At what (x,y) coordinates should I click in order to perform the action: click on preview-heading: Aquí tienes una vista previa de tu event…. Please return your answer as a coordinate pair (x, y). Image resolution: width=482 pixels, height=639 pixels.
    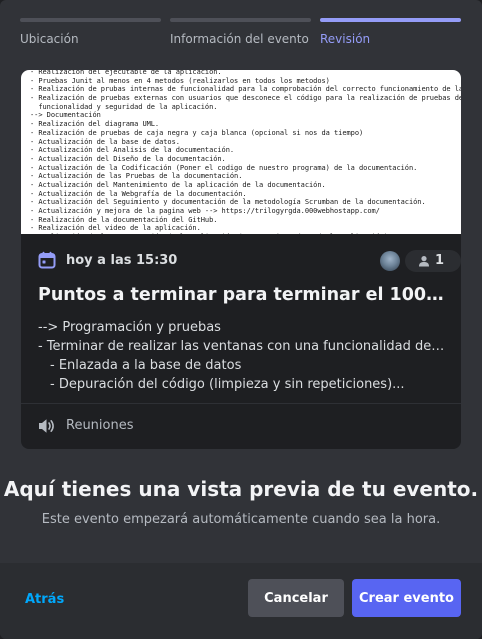
    Looking at the image, I should click on (241, 489).